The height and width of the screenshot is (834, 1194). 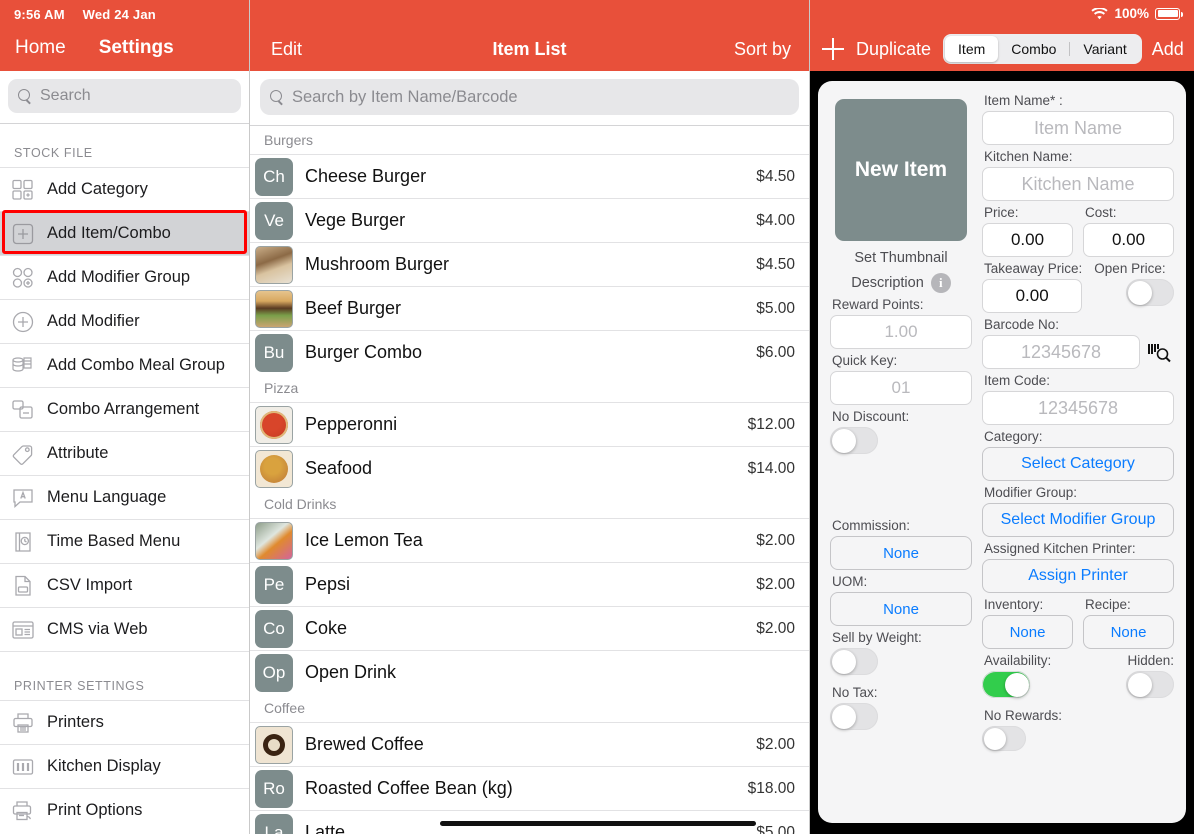 What do you see at coordinates (40, 48) in the screenshot?
I see `nav-home: Home` at bounding box center [40, 48].